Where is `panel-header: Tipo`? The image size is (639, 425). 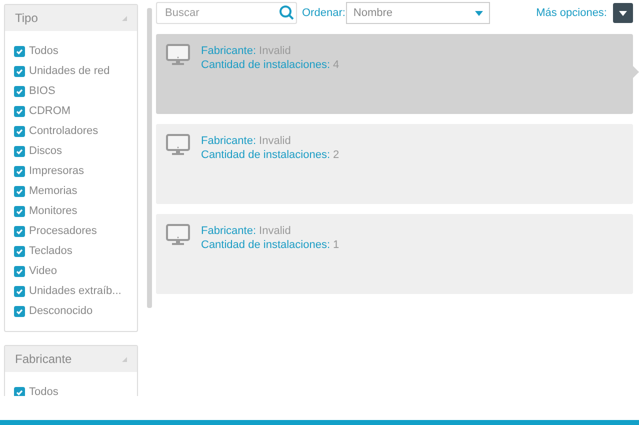
panel-header: Tipo is located at coordinates (71, 18).